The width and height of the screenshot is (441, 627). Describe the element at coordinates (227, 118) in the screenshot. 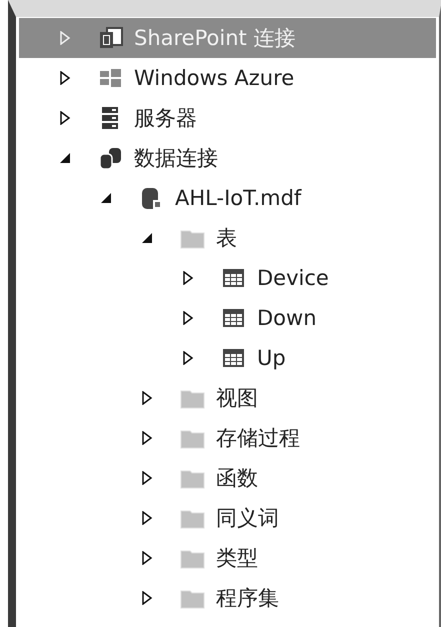

I see `tree-item: 服务器` at that location.